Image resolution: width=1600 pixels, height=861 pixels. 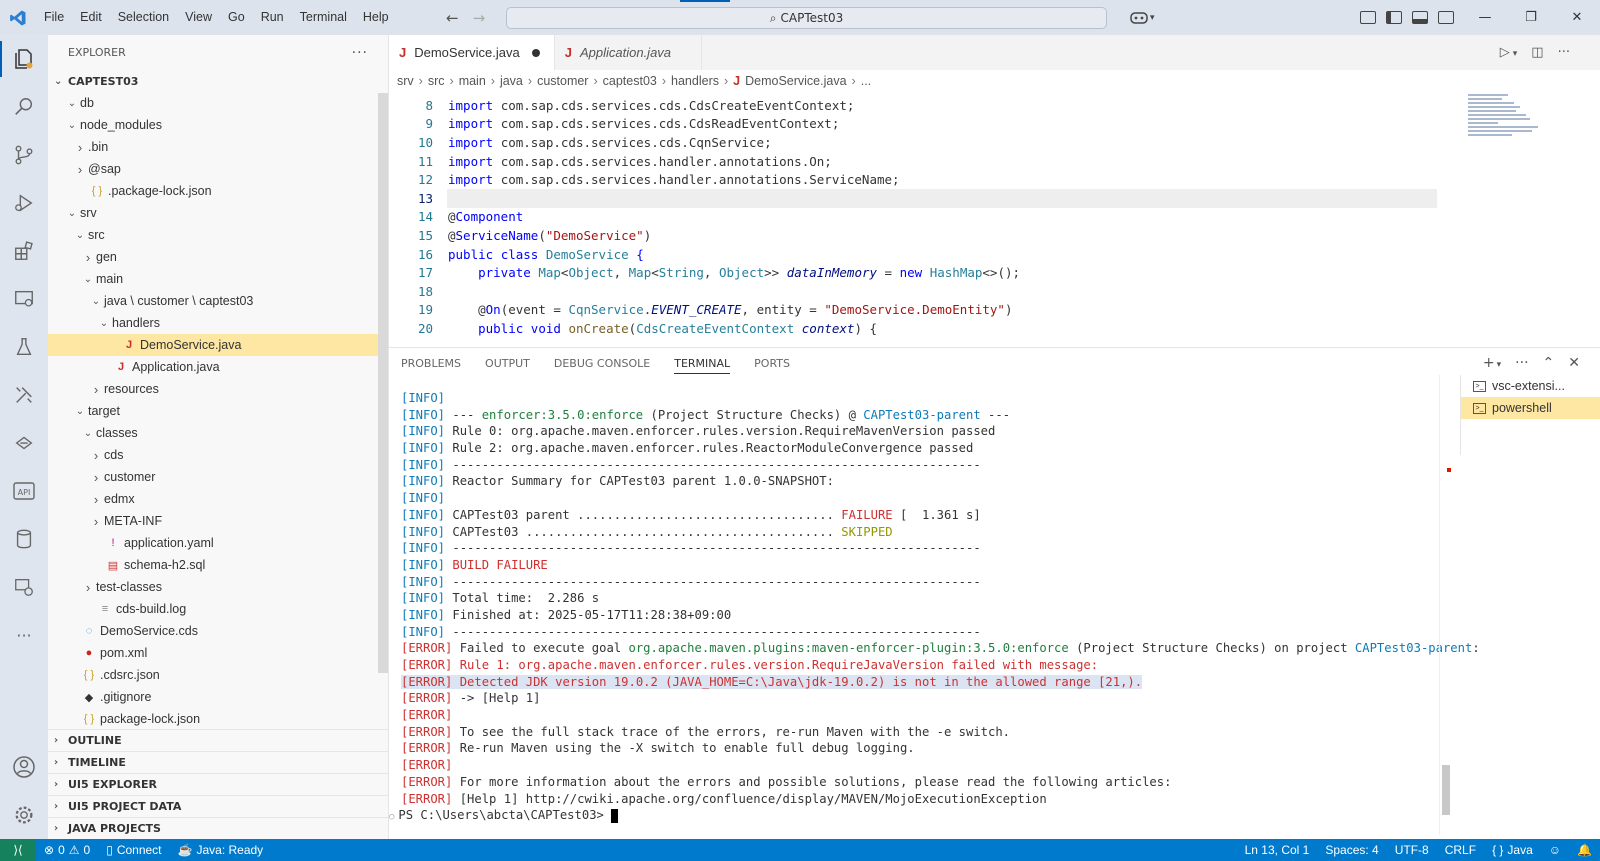 What do you see at coordinates (1537, 52) in the screenshot?
I see `split-editor-icon: ◫` at bounding box center [1537, 52].